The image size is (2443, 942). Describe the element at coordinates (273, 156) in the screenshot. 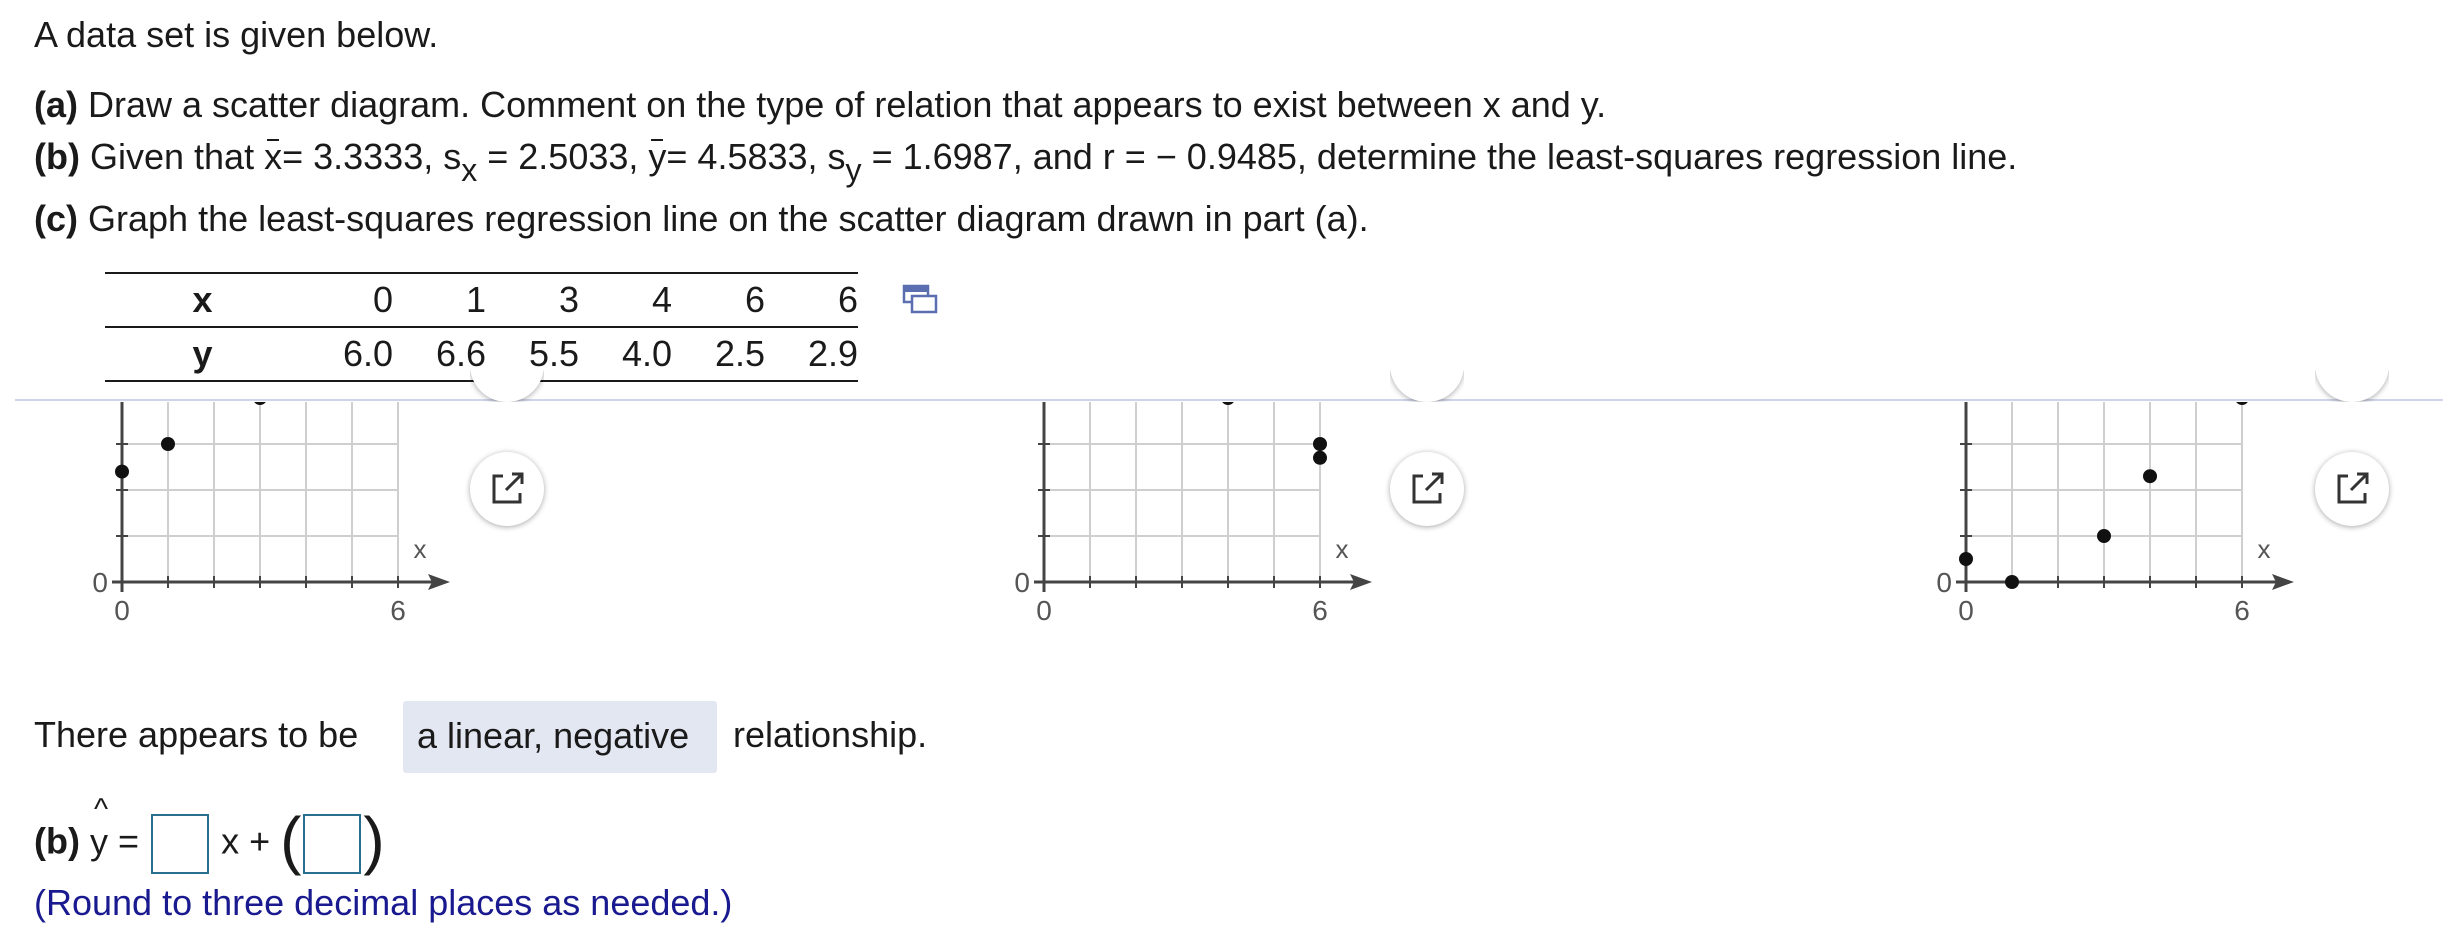

I see `x-bar-symbol: x` at that location.